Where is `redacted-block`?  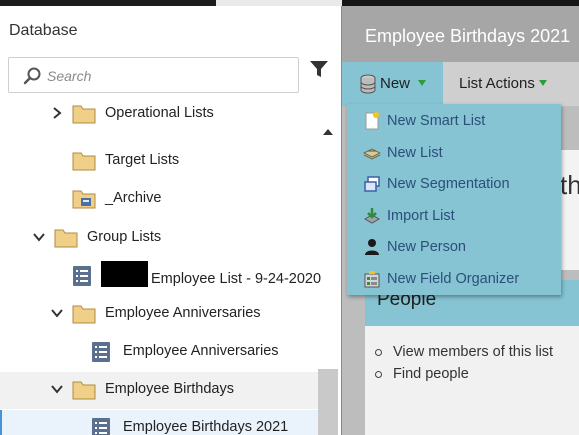
redacted-block is located at coordinates (124, 274).